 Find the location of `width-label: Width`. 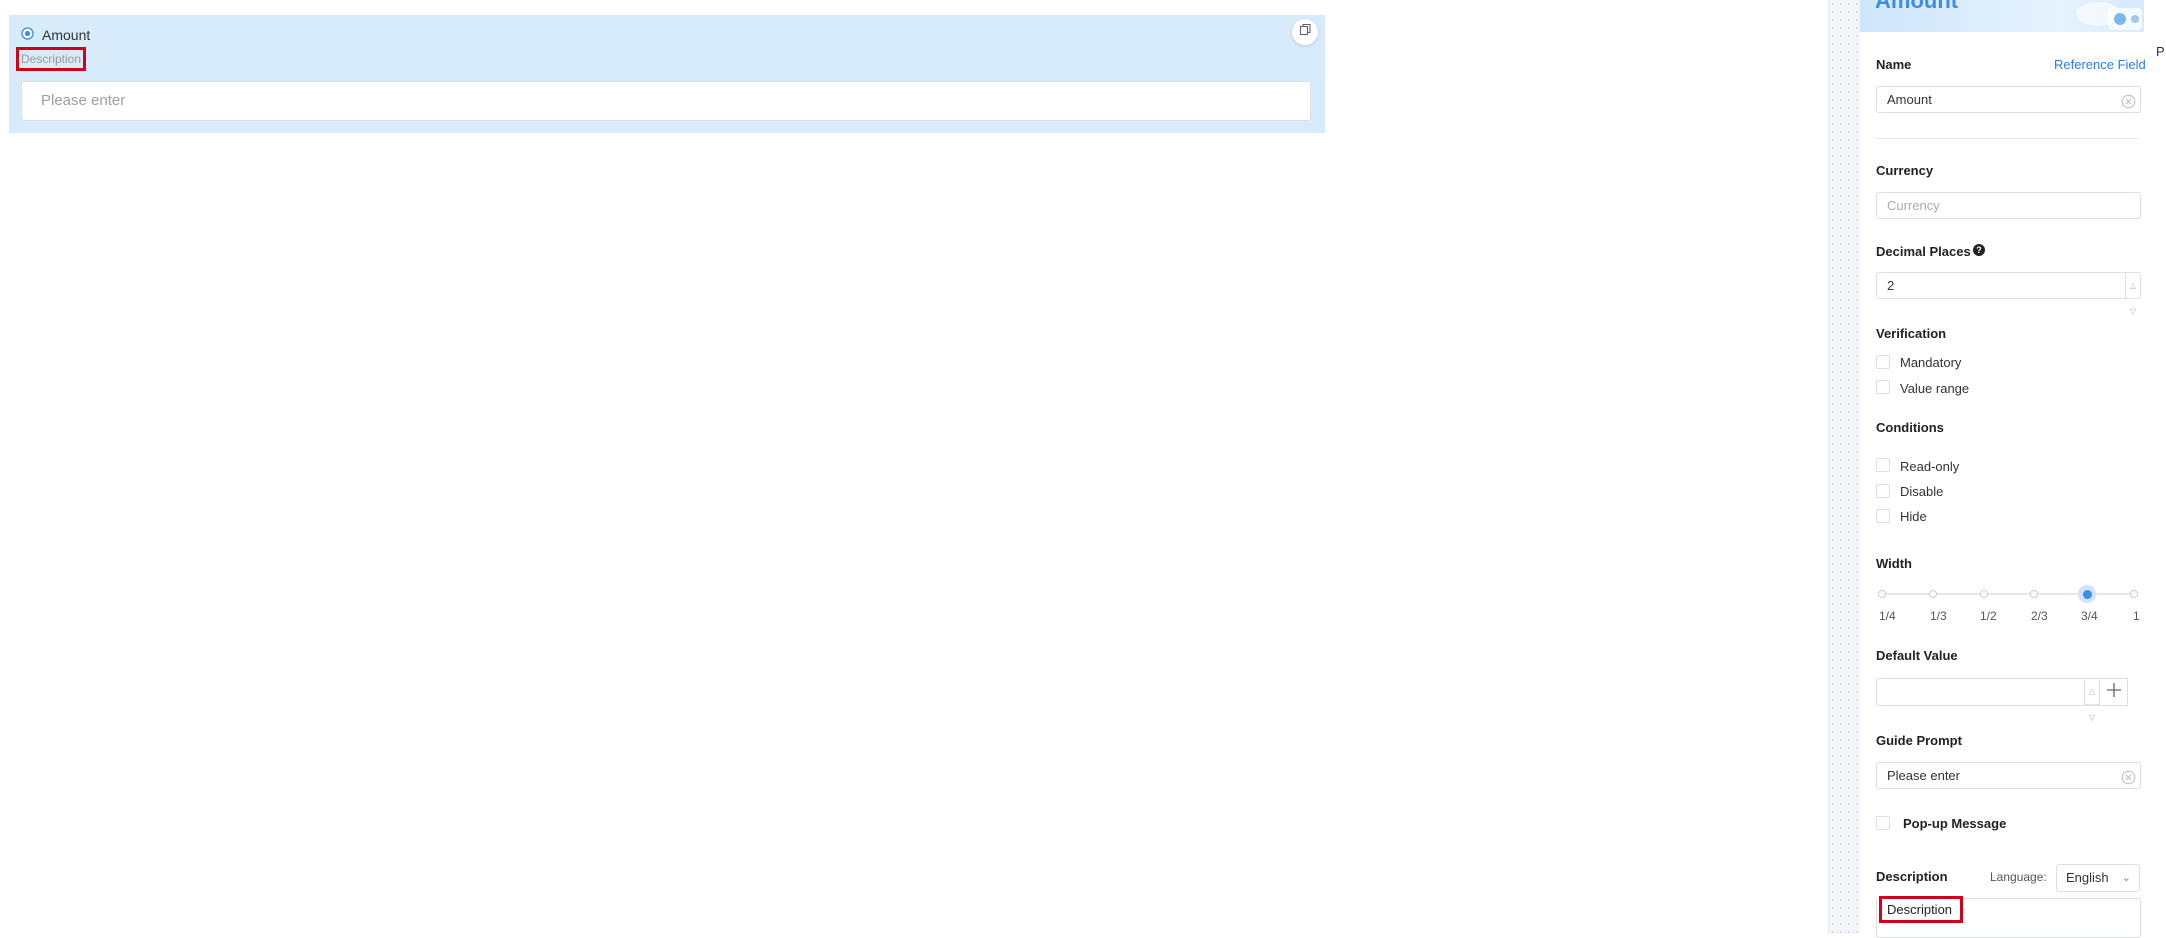

width-label: Width is located at coordinates (1894, 563).